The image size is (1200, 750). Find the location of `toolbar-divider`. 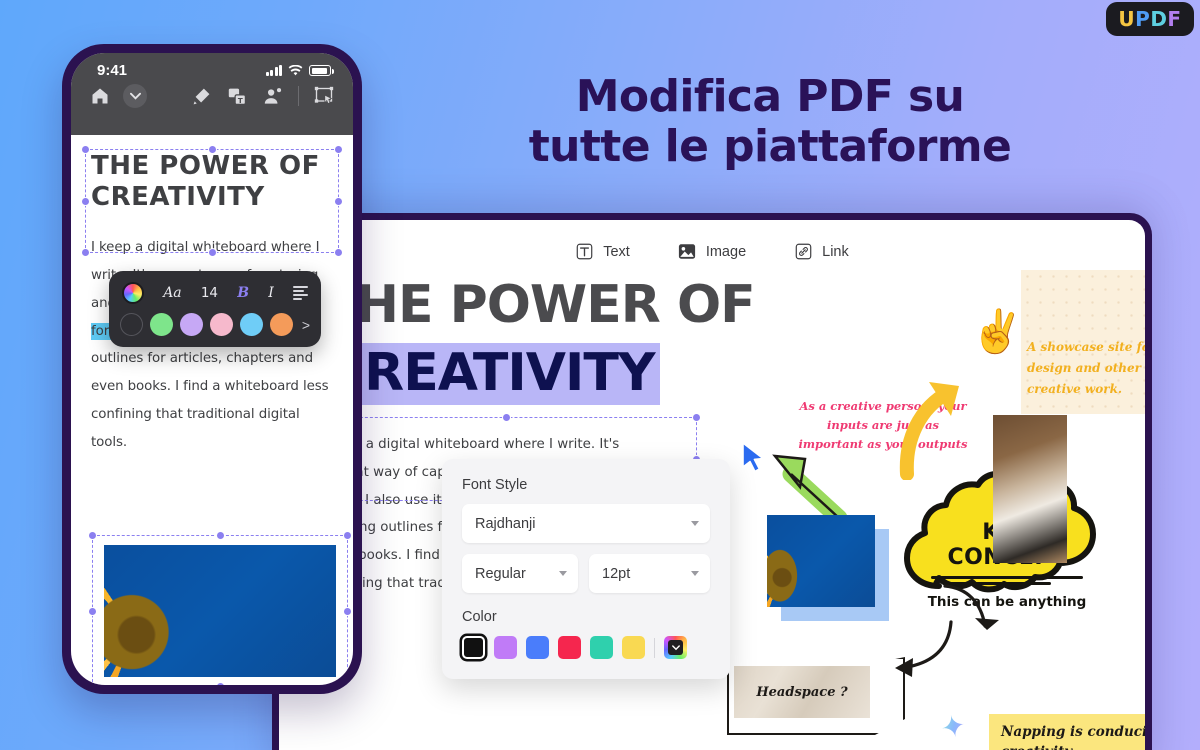

toolbar-divider is located at coordinates (298, 96).